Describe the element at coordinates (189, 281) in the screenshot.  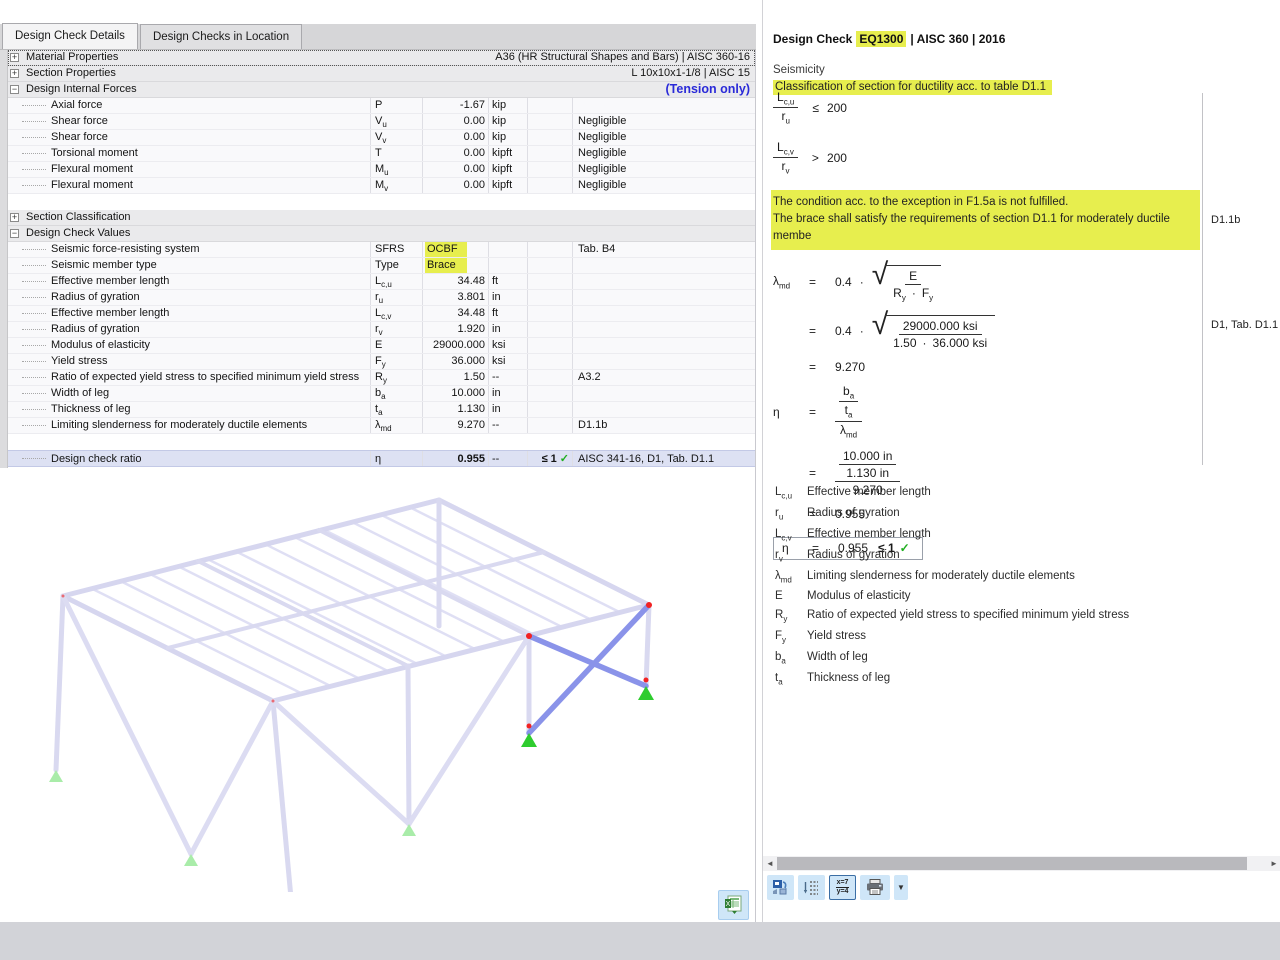
I see `row-label: Effective member length` at that location.